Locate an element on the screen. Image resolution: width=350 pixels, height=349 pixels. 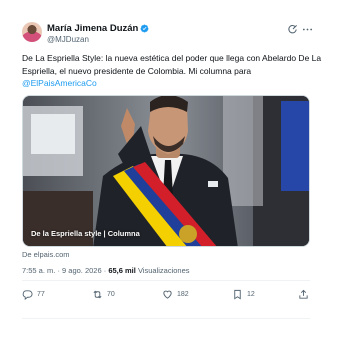
bookmark-button: 12 is located at coordinates (243, 294).